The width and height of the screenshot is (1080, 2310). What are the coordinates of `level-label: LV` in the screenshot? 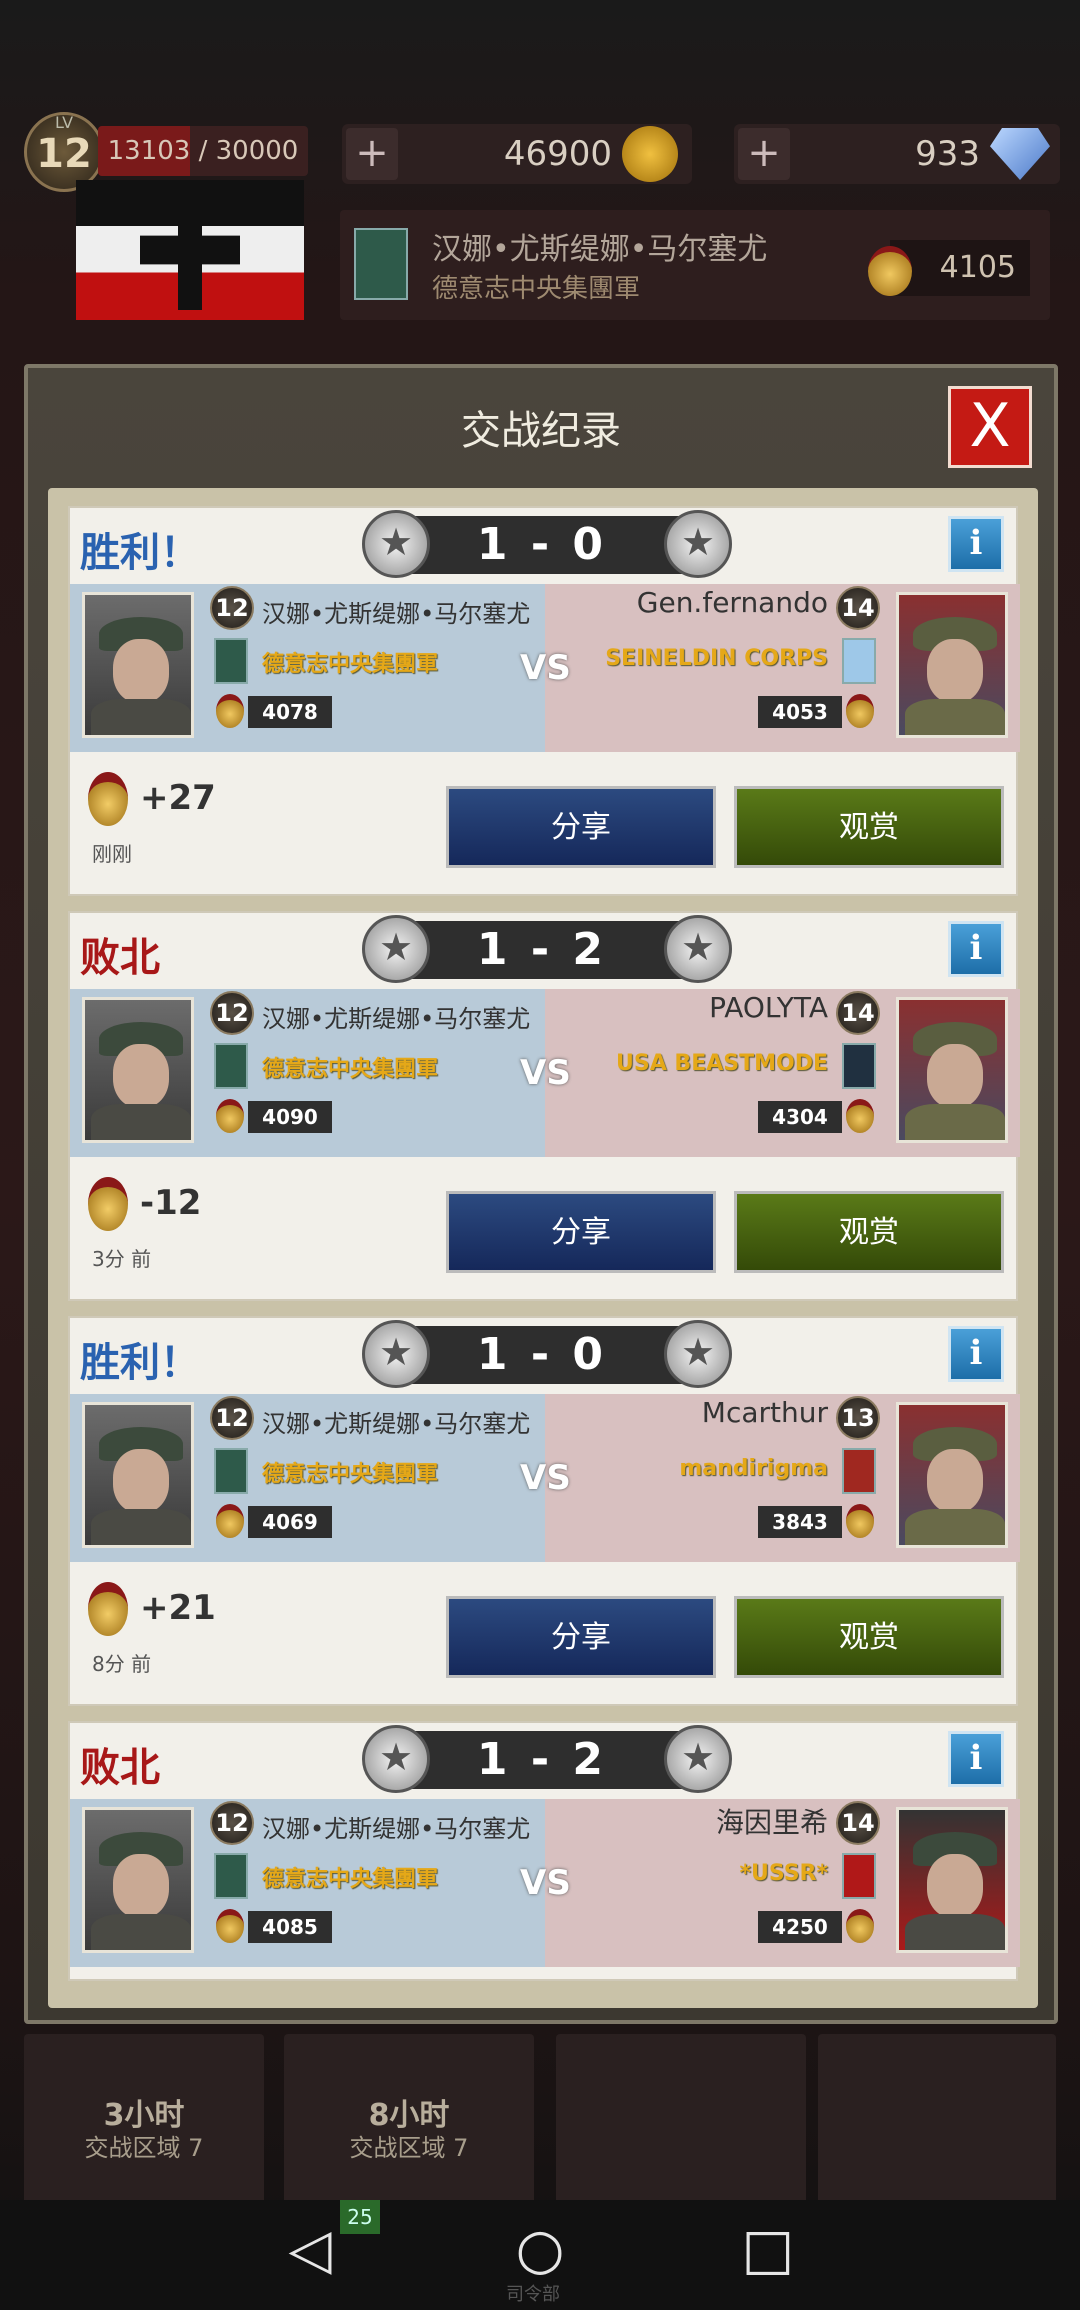 It's located at (64, 122).